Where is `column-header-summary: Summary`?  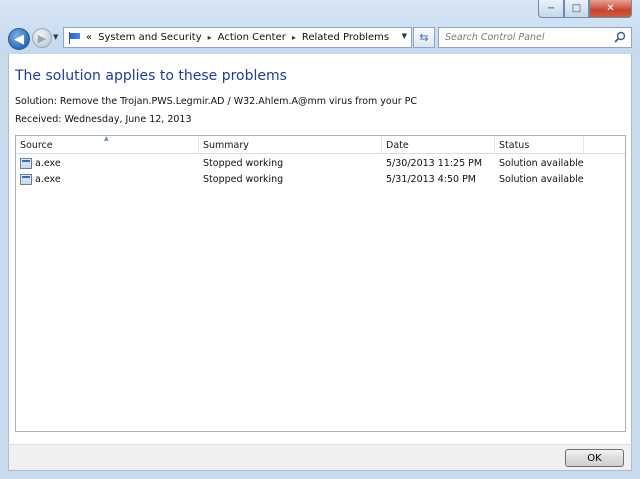 column-header-summary: Summary is located at coordinates (290, 145).